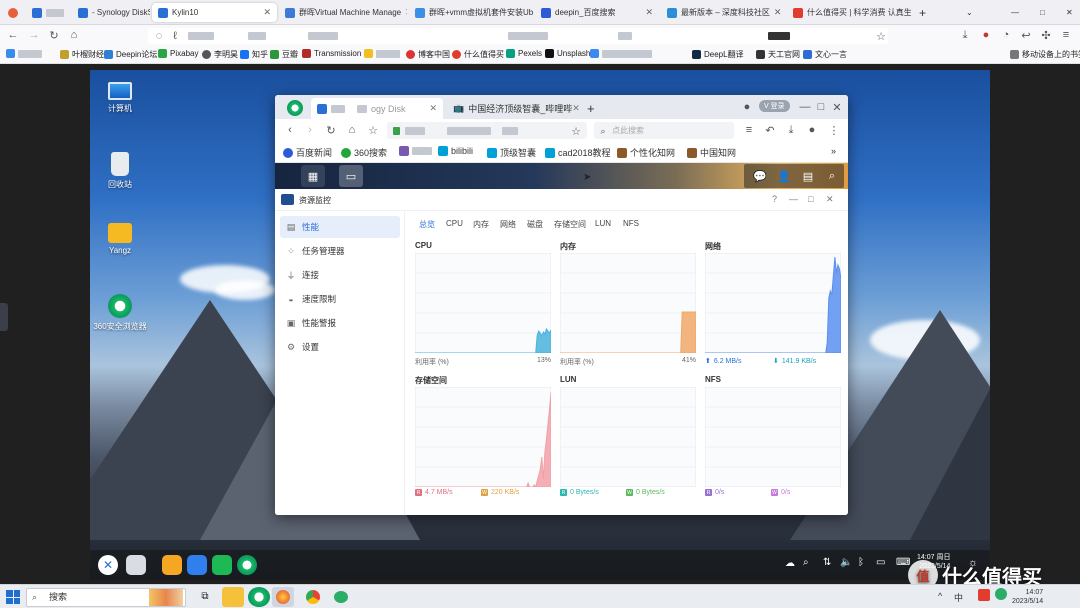 The height and width of the screenshot is (608, 1080). I want to click on desktop-icon-computer: 计算机, so click(120, 98).